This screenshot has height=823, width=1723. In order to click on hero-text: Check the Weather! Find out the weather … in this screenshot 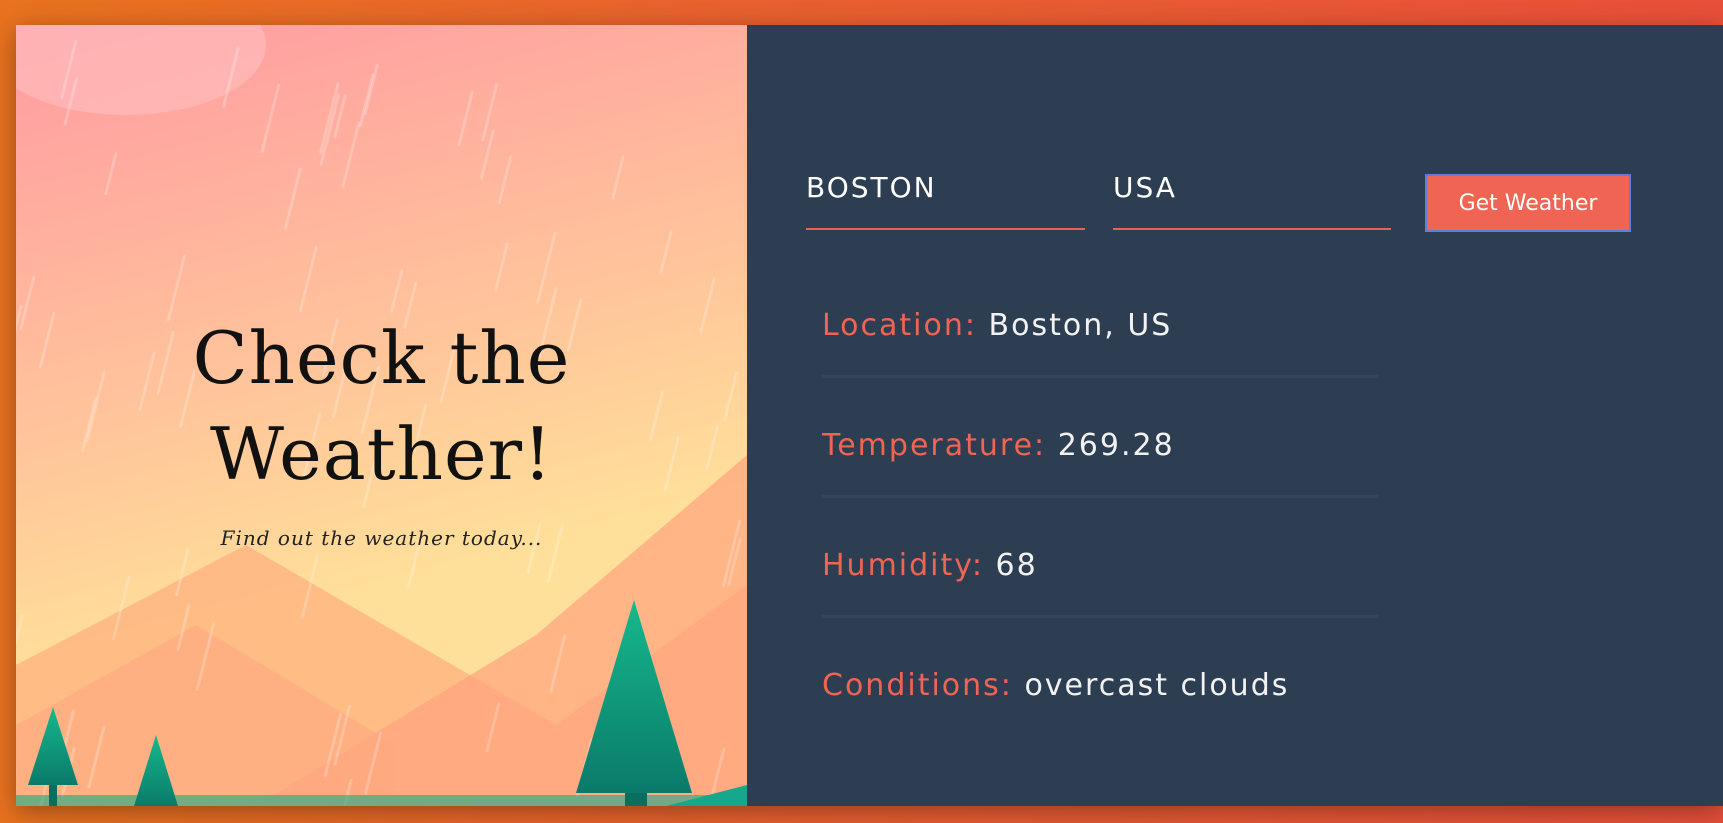, I will do `click(381, 430)`.